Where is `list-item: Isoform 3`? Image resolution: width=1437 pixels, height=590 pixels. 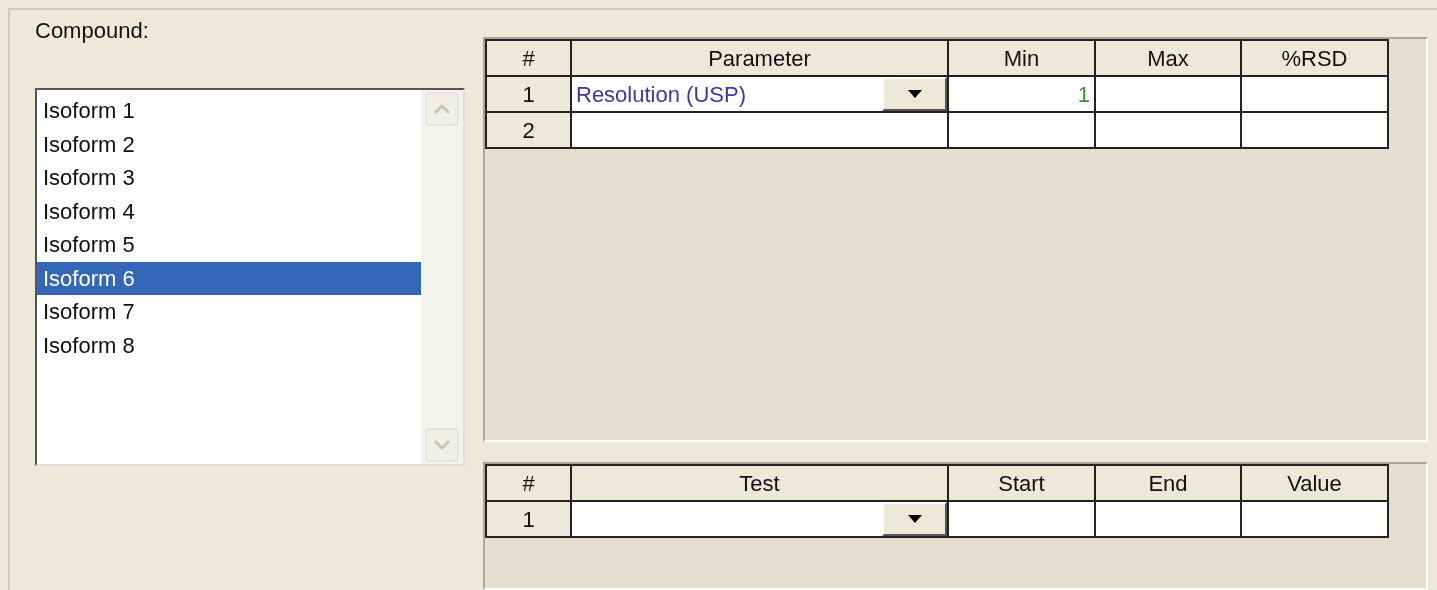
list-item: Isoform 3 is located at coordinates (229, 178).